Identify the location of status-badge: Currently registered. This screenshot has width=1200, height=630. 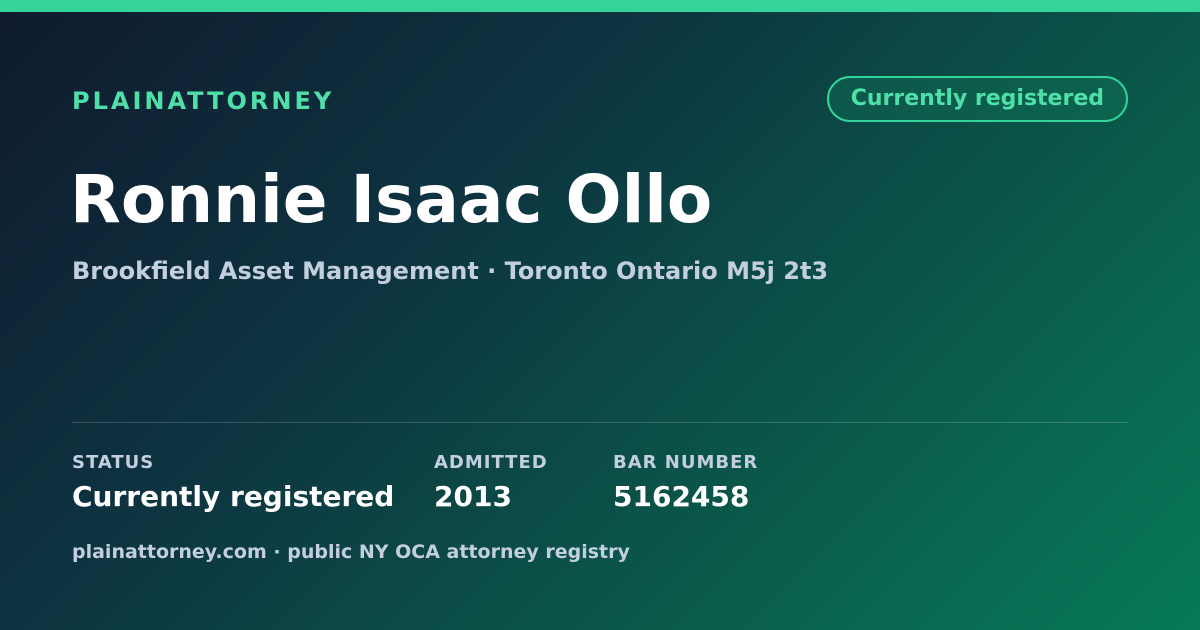
(977, 99).